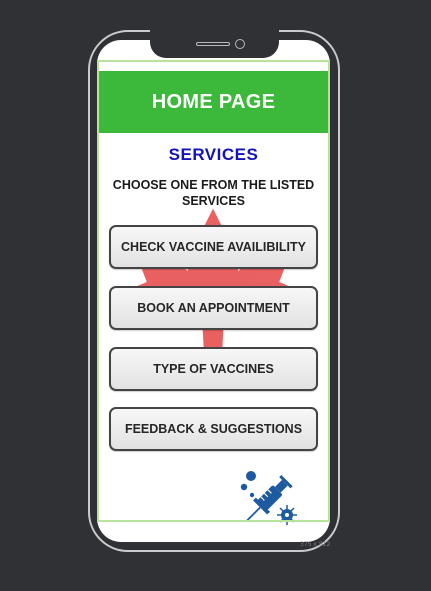 This screenshot has height=591, width=431. Describe the element at coordinates (213, 102) in the screenshot. I see `page-header: HOME PAGE` at that location.